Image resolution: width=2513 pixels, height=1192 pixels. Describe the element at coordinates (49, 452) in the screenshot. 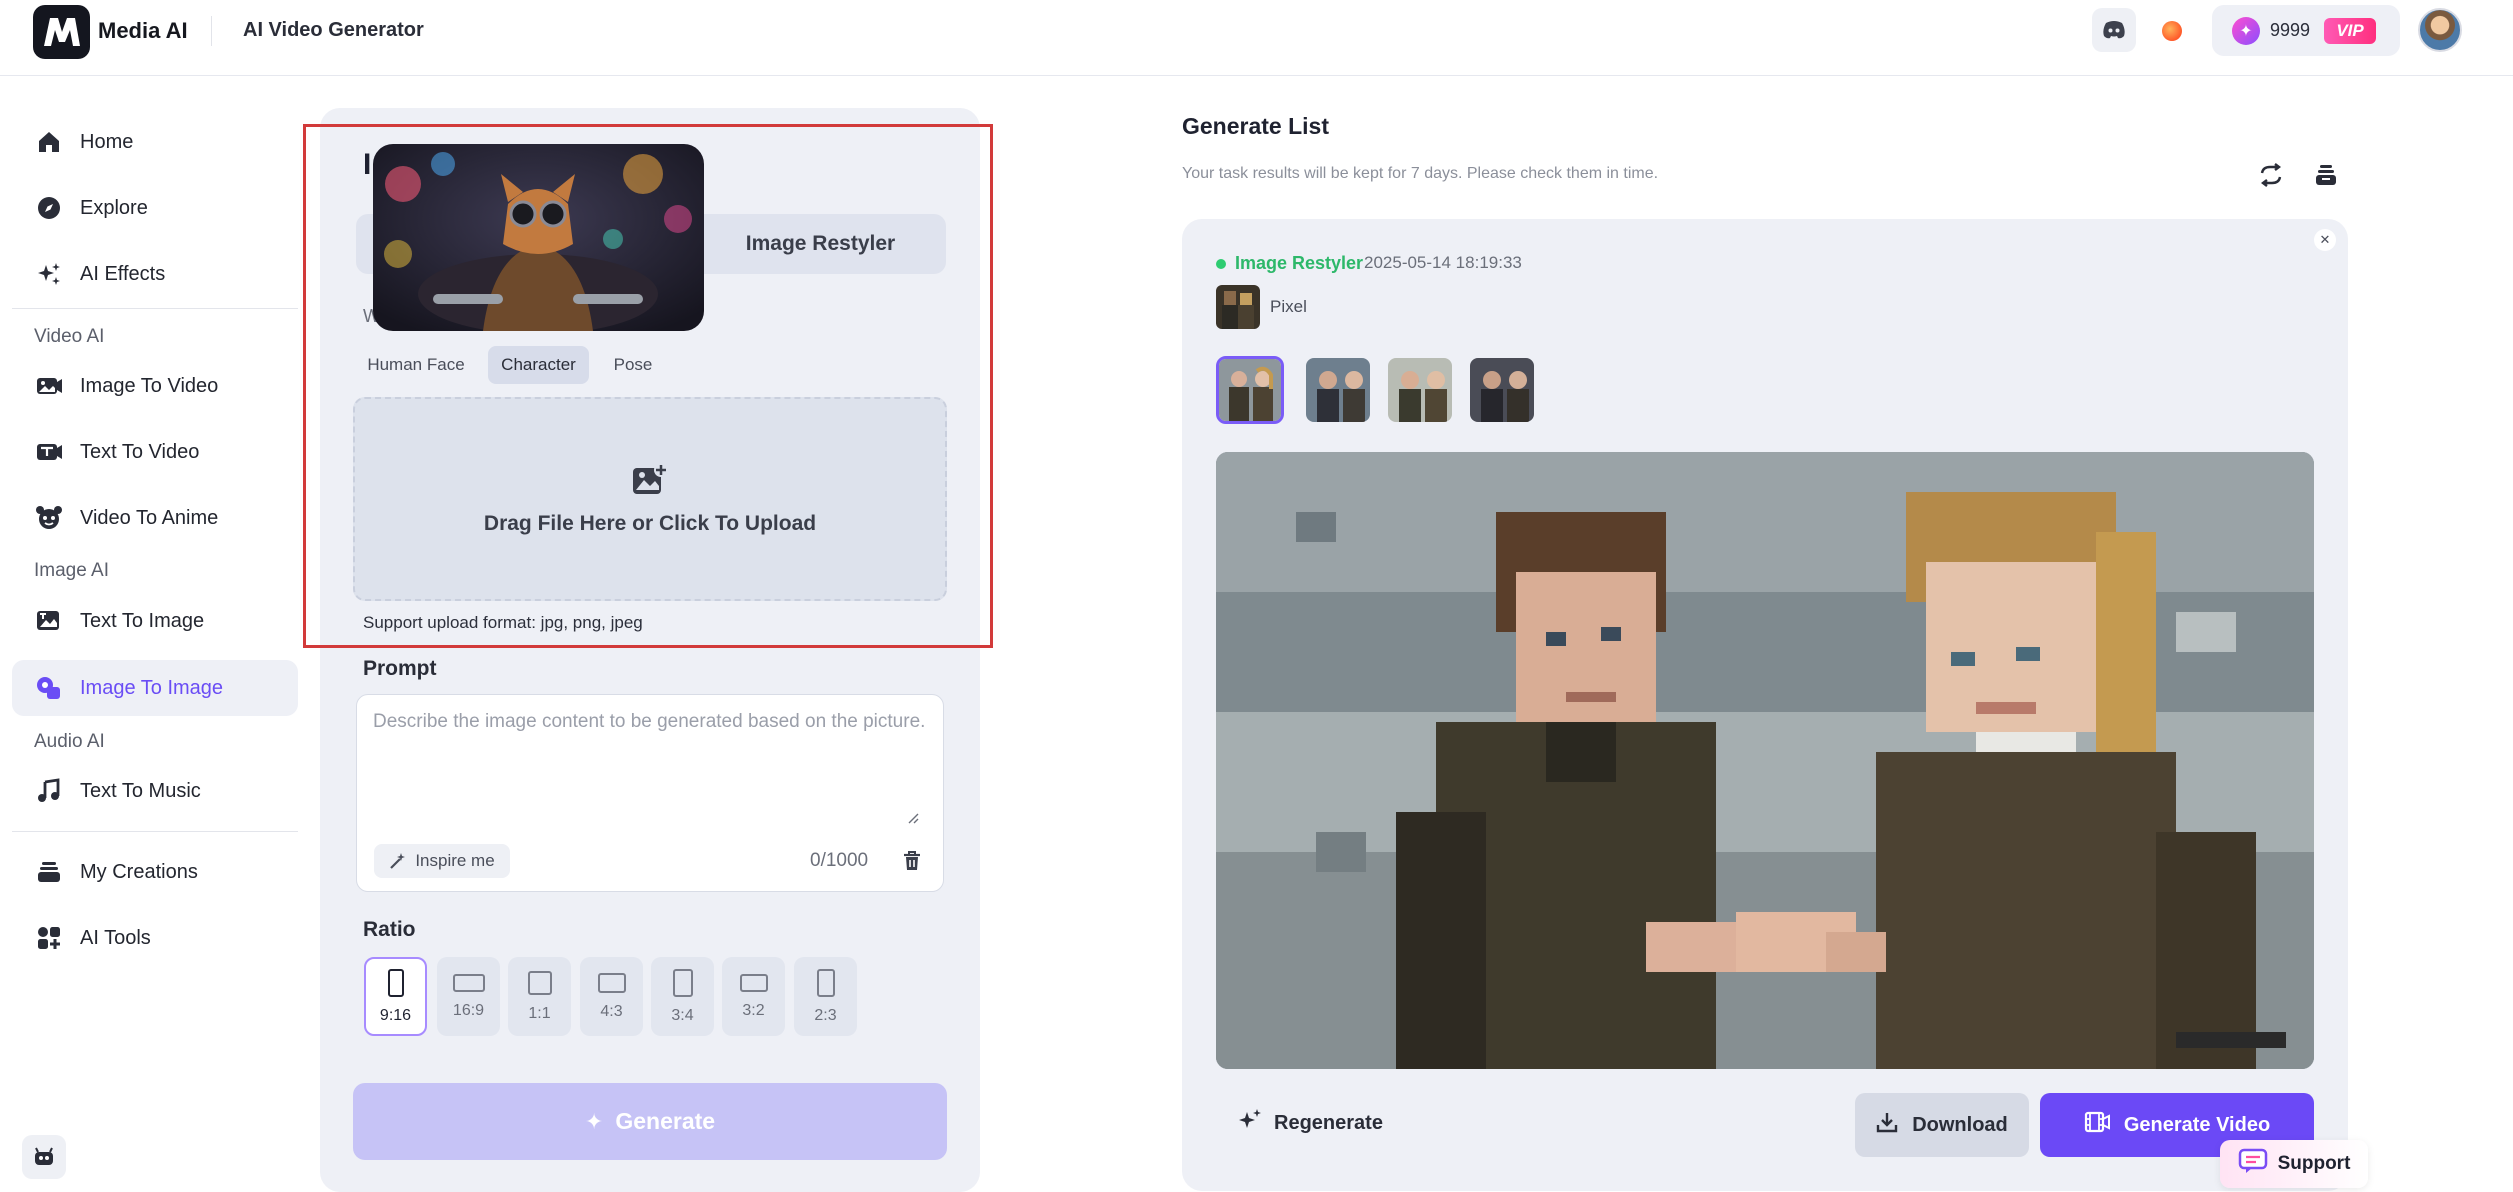

I see `text-video-icon` at that location.